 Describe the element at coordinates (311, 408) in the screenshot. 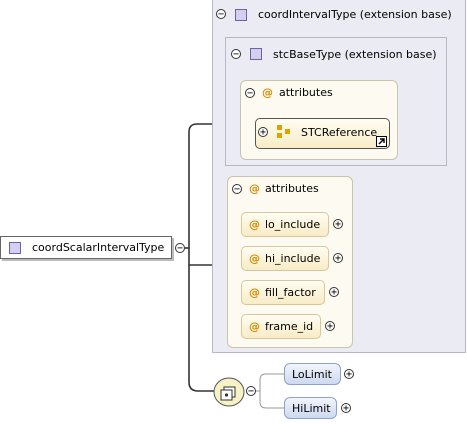

I see `element-name: HiLimit` at that location.